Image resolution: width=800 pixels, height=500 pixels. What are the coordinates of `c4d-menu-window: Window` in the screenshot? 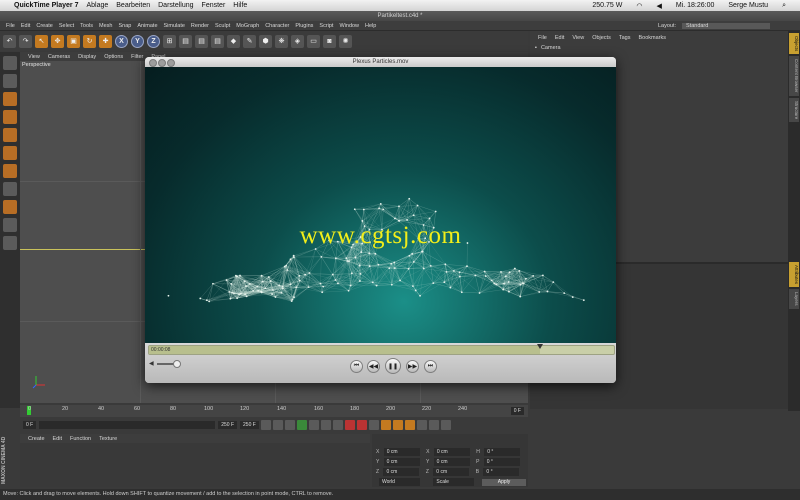 It's located at (349, 26).